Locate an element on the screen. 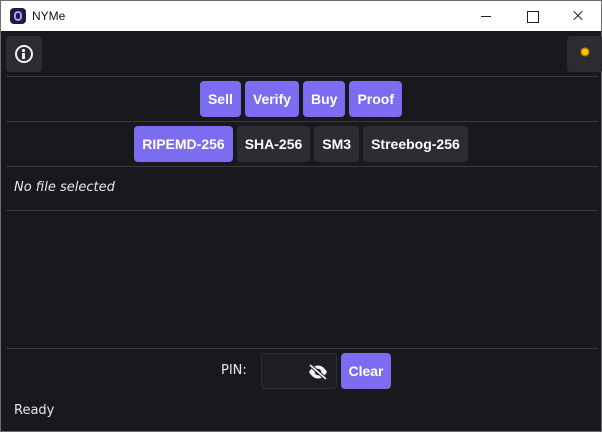 The image size is (602, 432). hash-option-sha-256: SHA-256 is located at coordinates (273, 144).